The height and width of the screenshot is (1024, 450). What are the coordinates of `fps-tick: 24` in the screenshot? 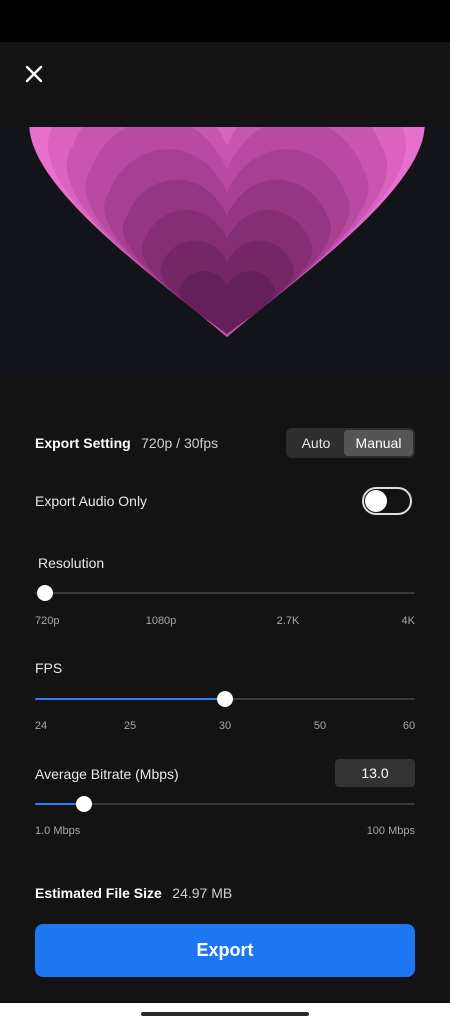 It's located at (41, 726).